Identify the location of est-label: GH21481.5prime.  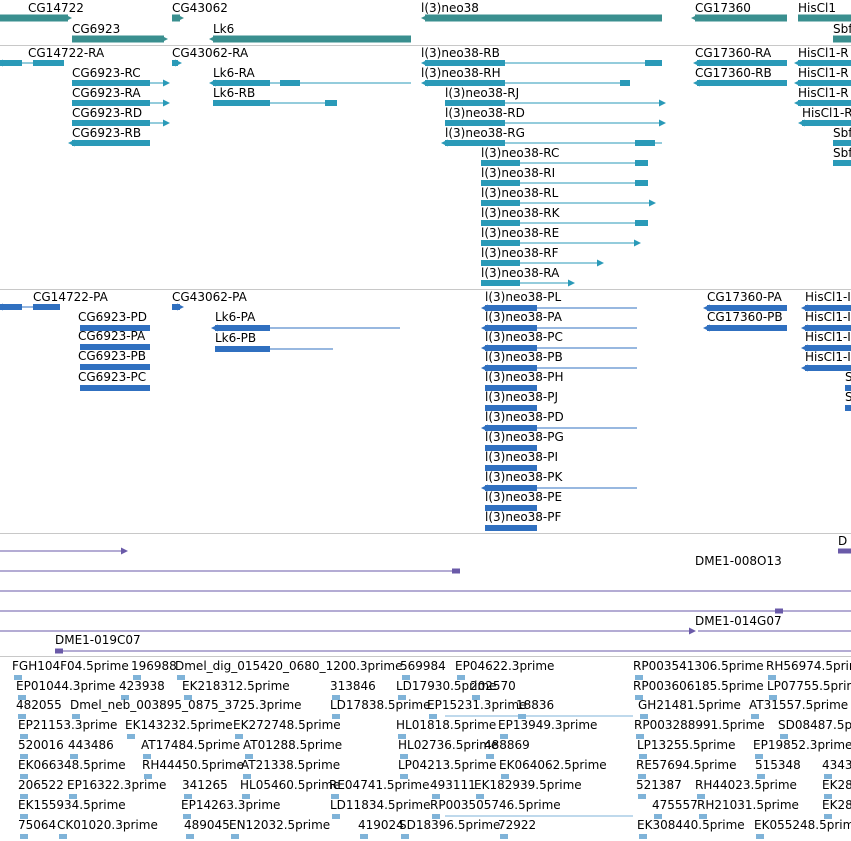
(689, 705).